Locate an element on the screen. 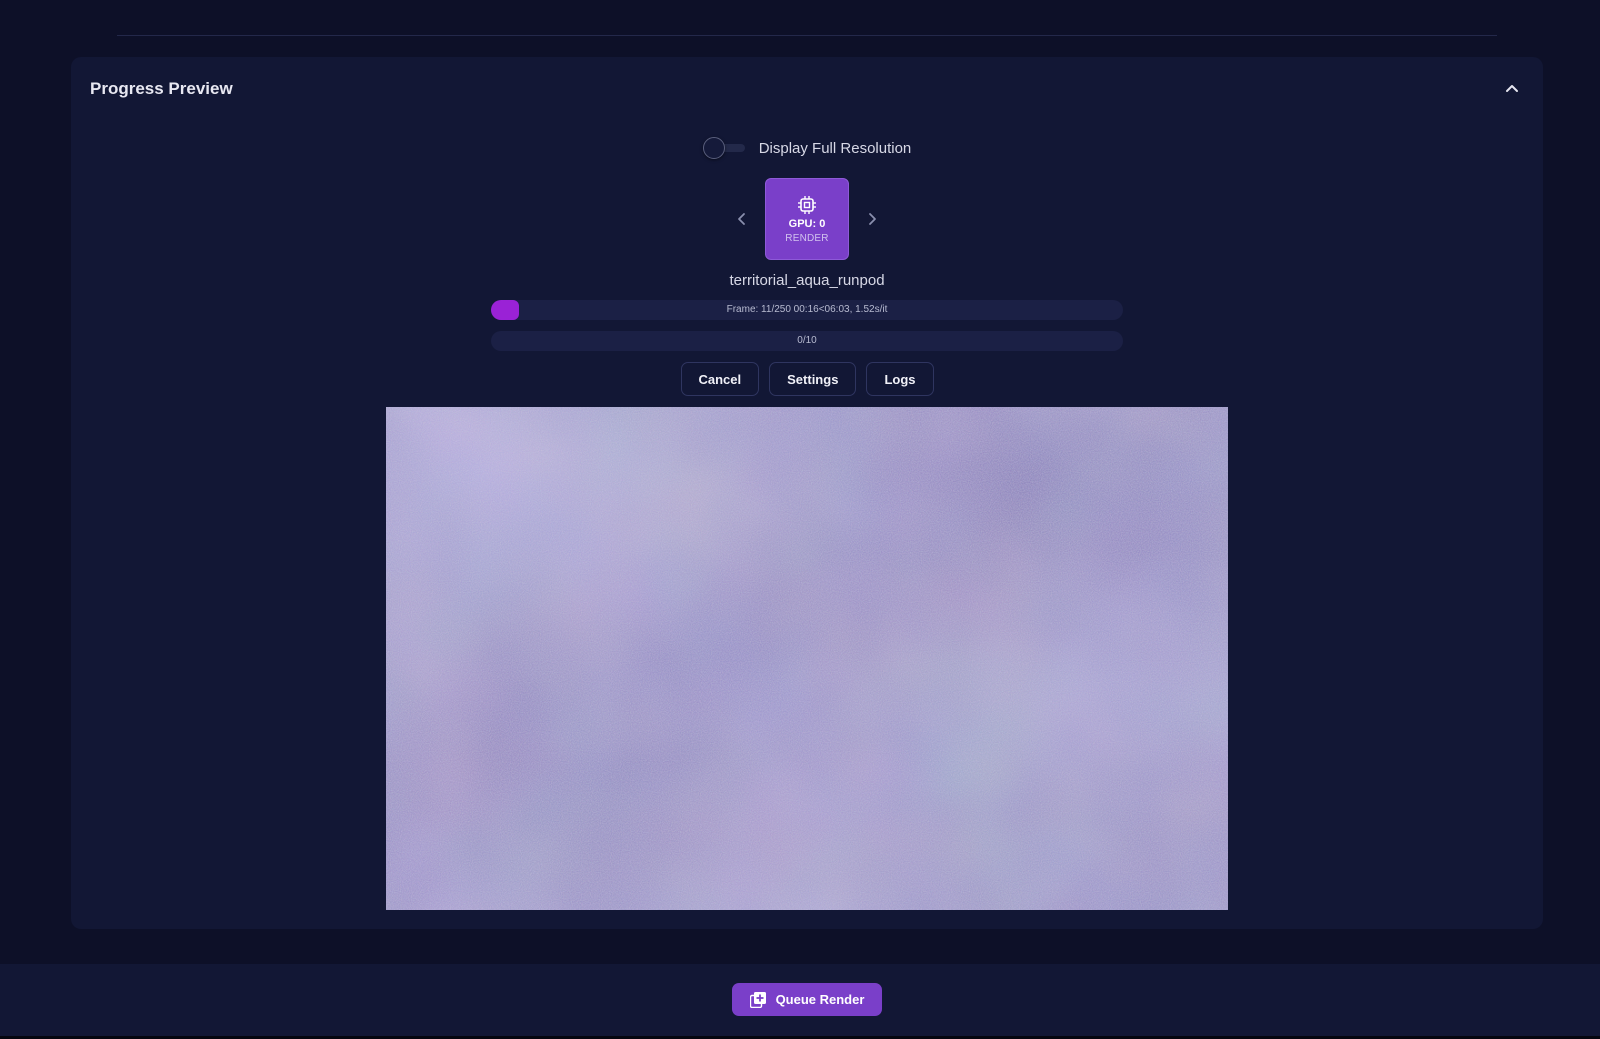  top-divider is located at coordinates (807, 35).